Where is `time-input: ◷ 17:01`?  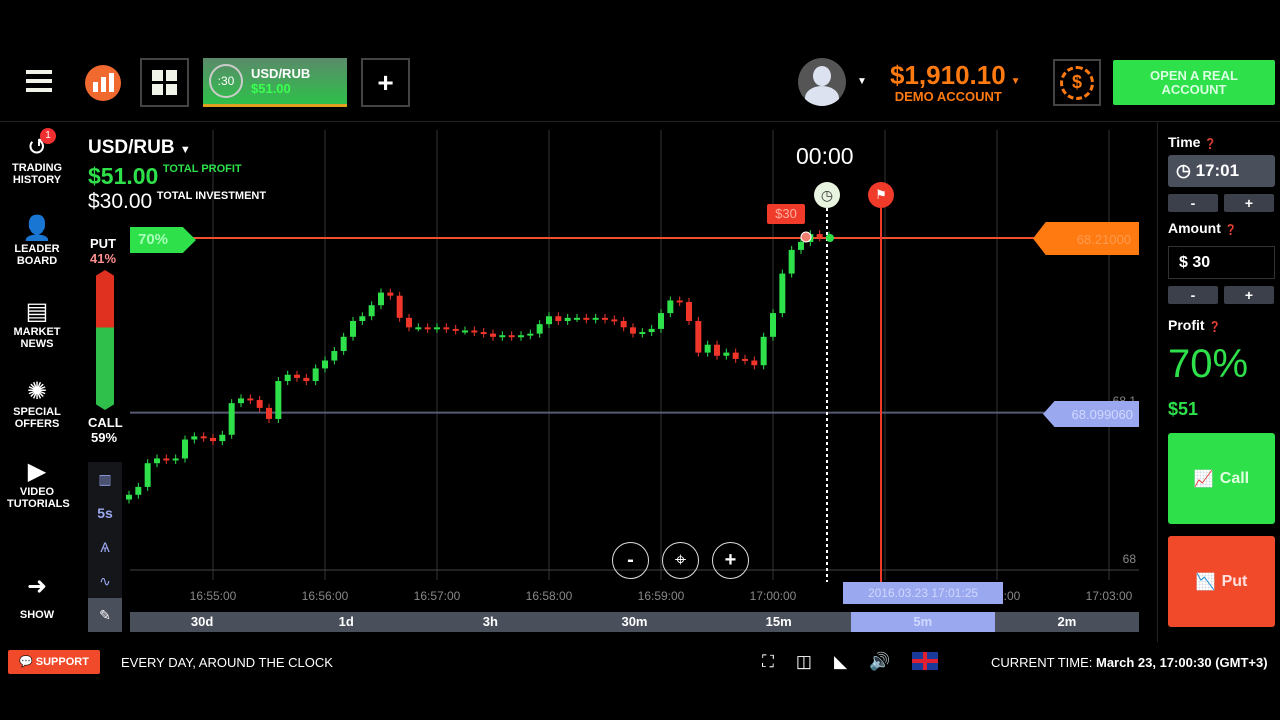 time-input: ◷ 17:01 is located at coordinates (1221, 171).